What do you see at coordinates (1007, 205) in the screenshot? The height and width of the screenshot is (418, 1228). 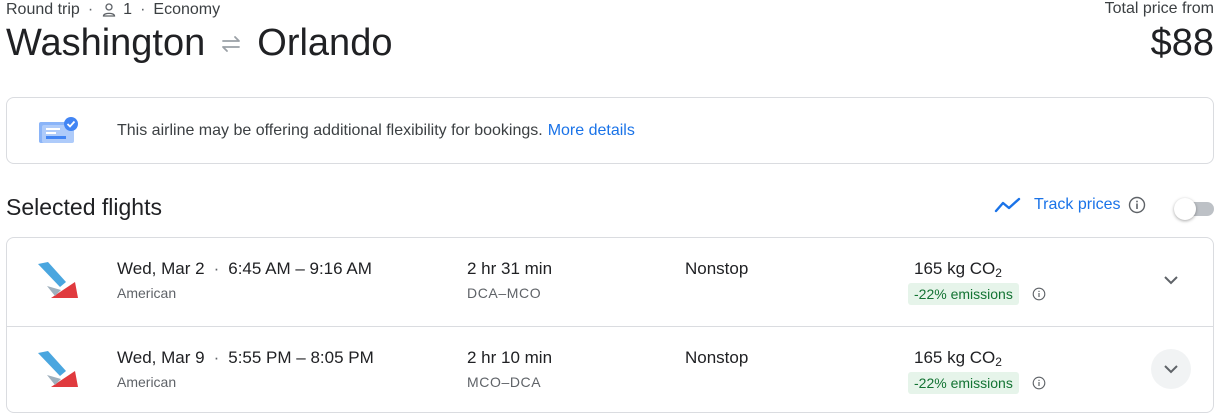 I see `trending-icon` at bounding box center [1007, 205].